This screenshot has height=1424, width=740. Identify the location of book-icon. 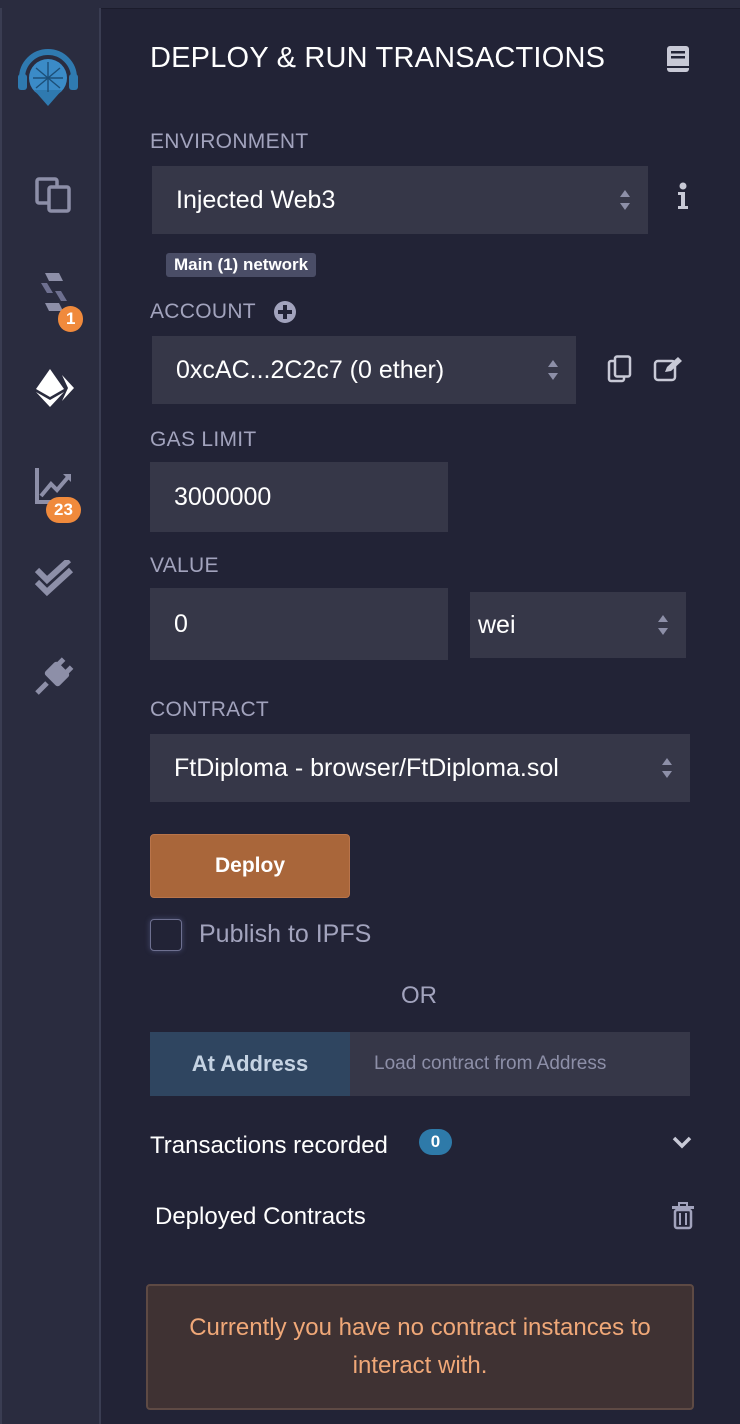
(678, 61).